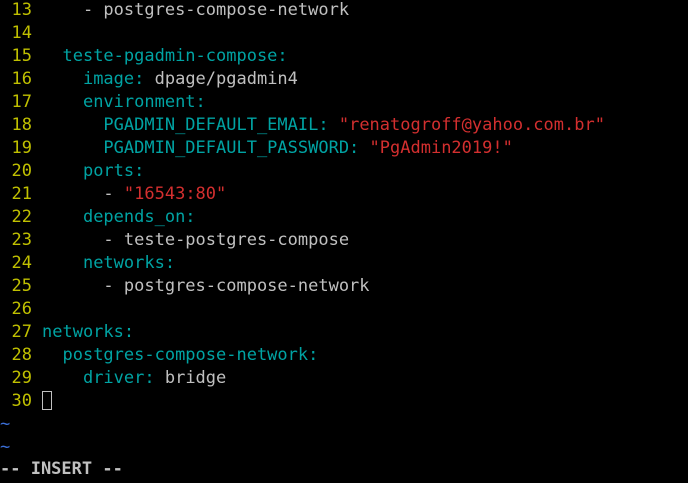 This screenshot has width=688, height=483. I want to click on line-number: 22, so click(21, 217).